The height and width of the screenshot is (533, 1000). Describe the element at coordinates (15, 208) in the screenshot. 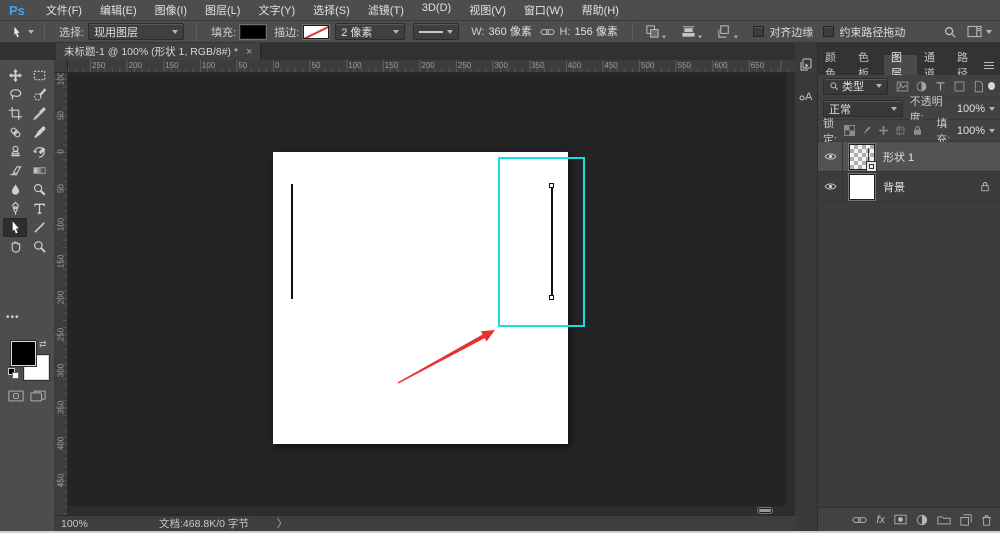

I see `pen-tool-button` at that location.